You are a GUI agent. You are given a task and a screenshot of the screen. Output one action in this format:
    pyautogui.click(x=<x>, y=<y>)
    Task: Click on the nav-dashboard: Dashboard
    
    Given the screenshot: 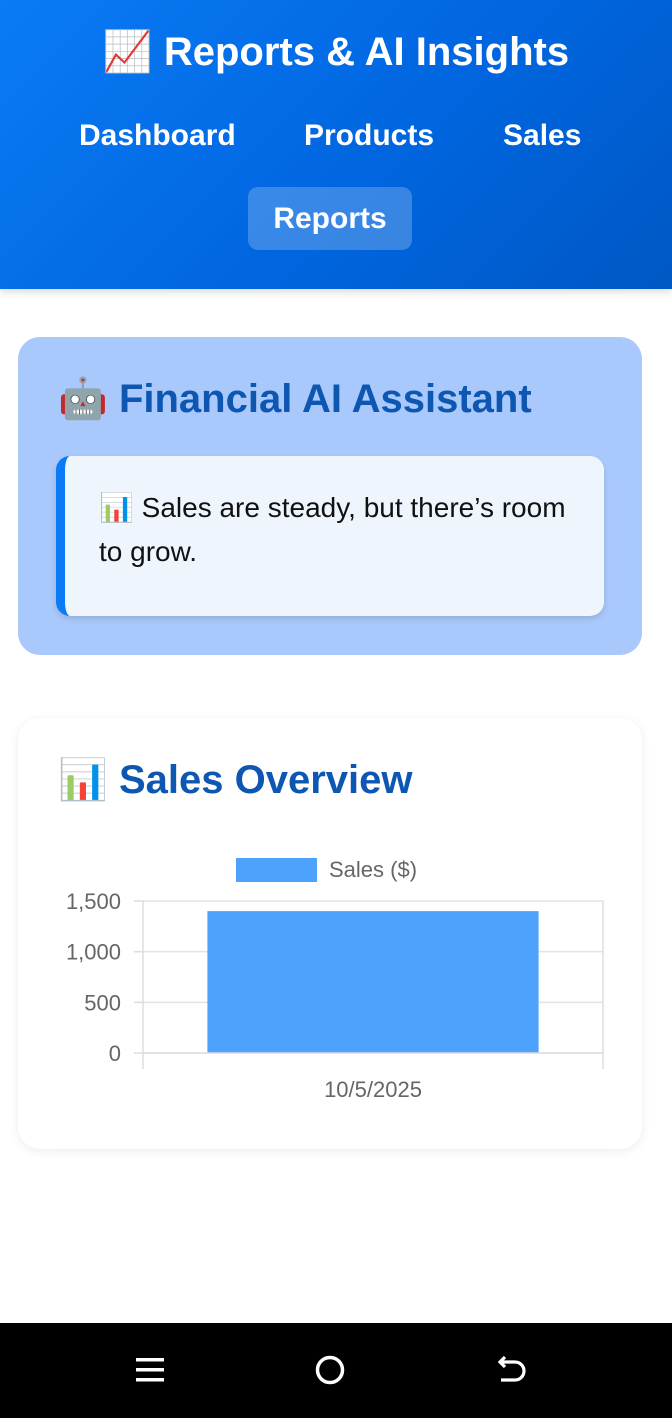 What is the action you would take?
    pyautogui.click(x=157, y=136)
    